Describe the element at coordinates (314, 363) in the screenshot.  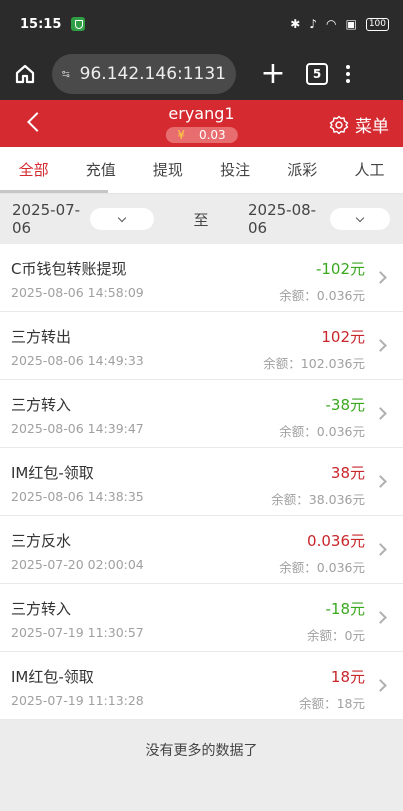
I see `transaction-balance: 余额：102.036元` at that location.